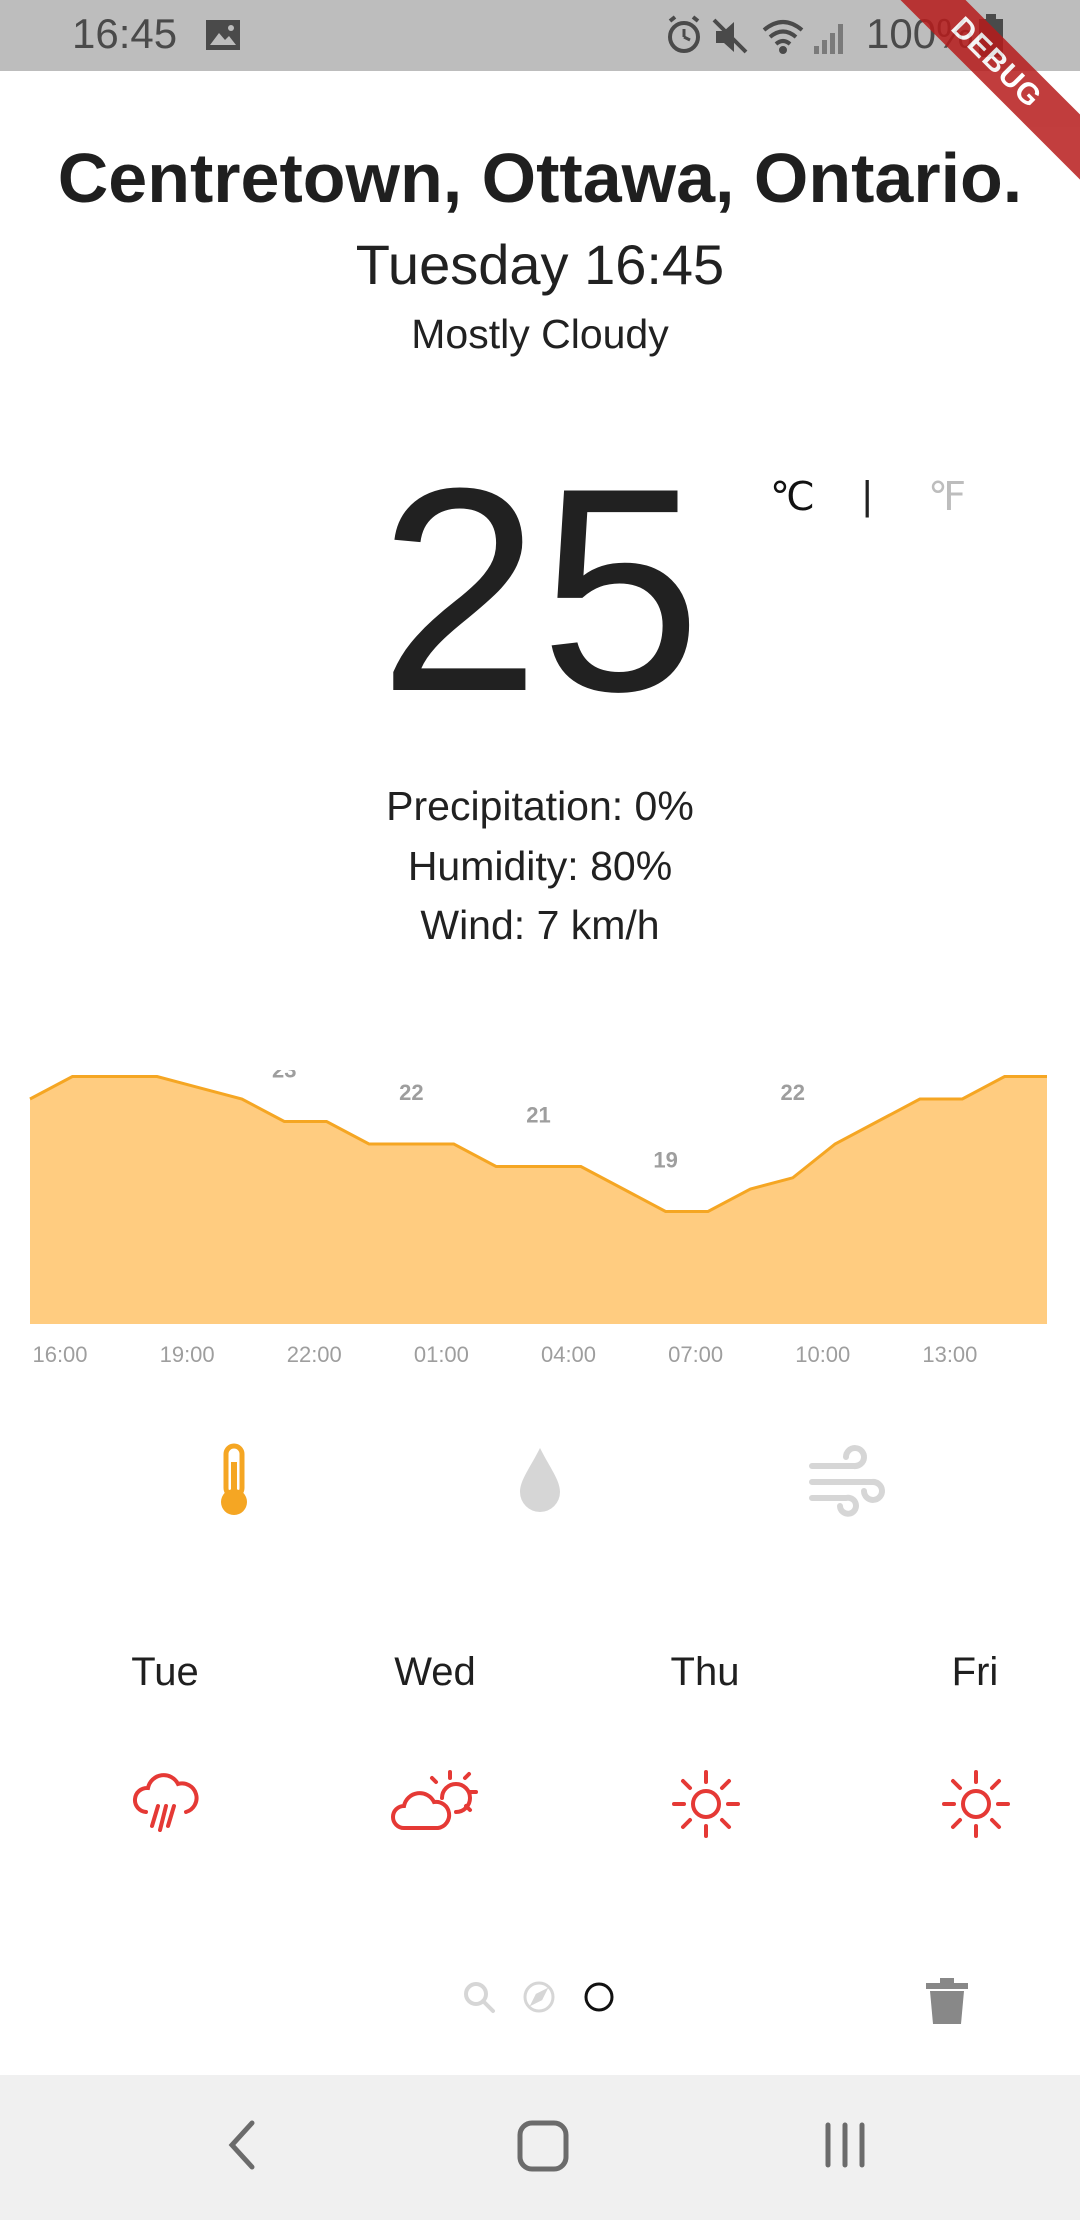  Describe the element at coordinates (479, 1997) in the screenshot. I see `search-icon` at that location.